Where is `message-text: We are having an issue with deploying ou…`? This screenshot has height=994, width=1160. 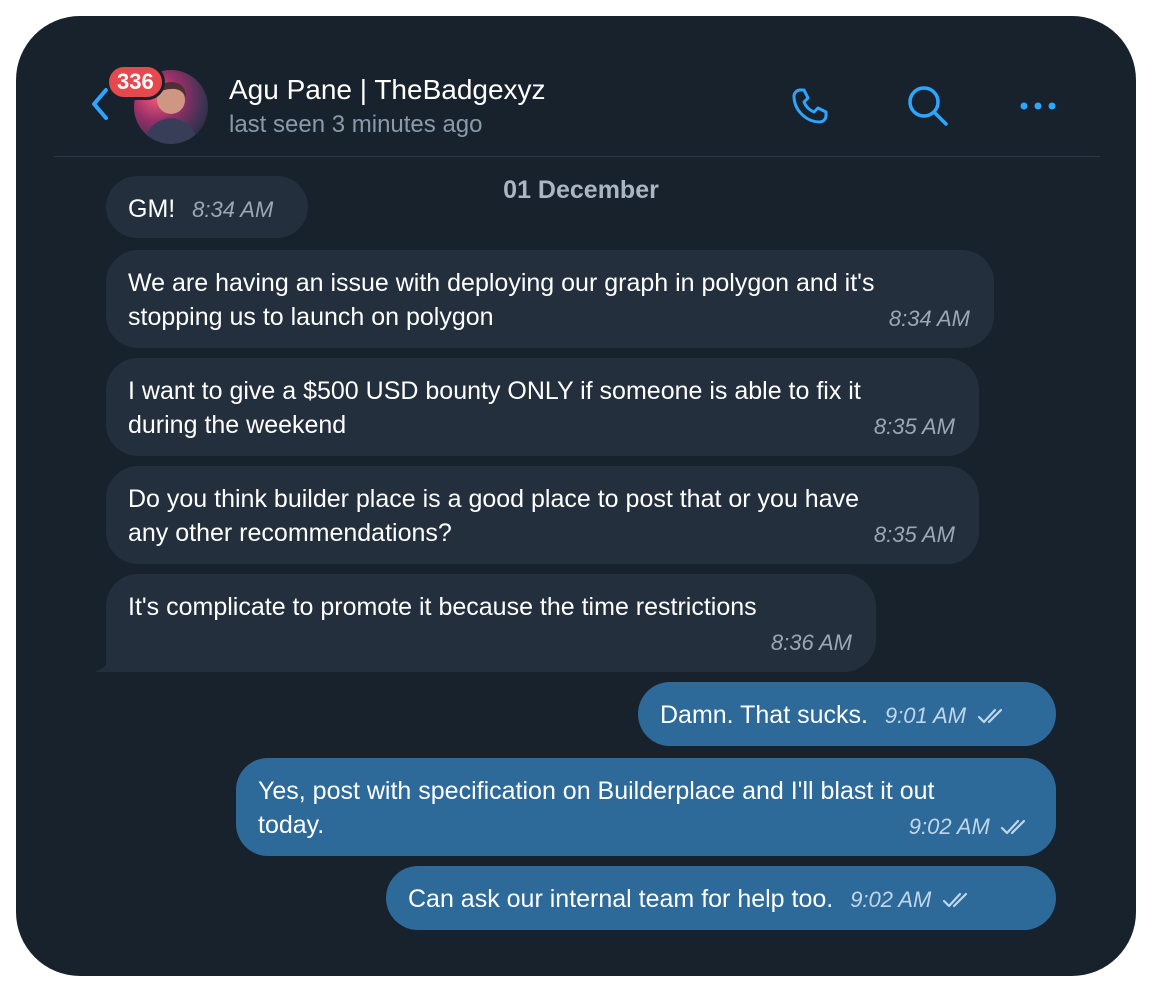 message-text: We are having an issue with deploying ou… is located at coordinates (501, 300).